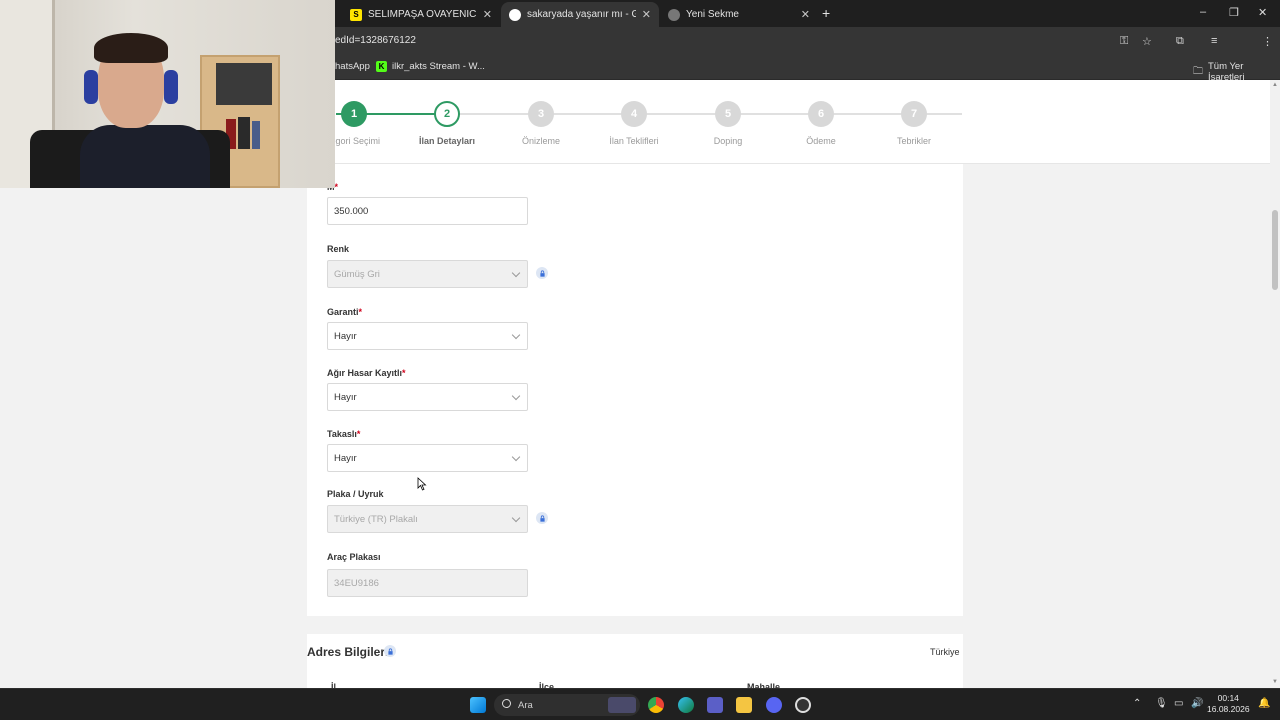  What do you see at coordinates (803, 705) in the screenshot?
I see `app-icon` at bounding box center [803, 705].